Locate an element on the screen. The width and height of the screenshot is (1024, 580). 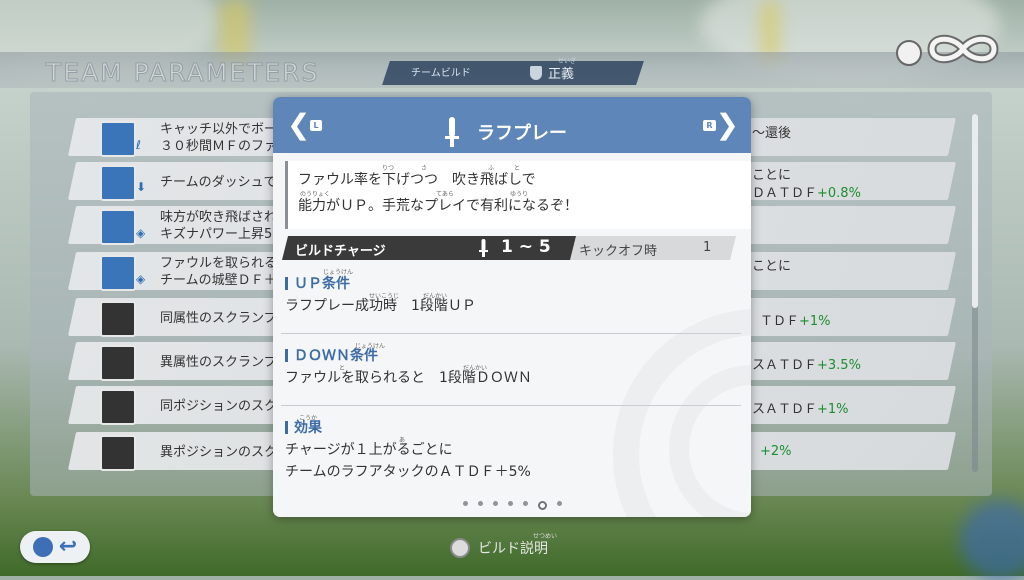
row-text: 同ポジションのスク is located at coordinates (219, 406).